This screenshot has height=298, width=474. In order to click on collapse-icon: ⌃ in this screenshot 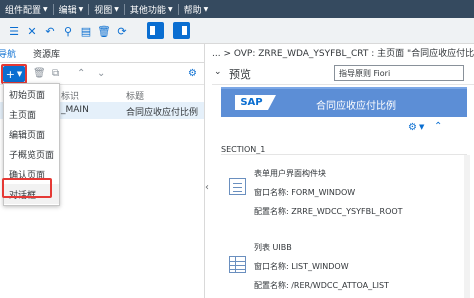, I will do `click(438, 126)`.